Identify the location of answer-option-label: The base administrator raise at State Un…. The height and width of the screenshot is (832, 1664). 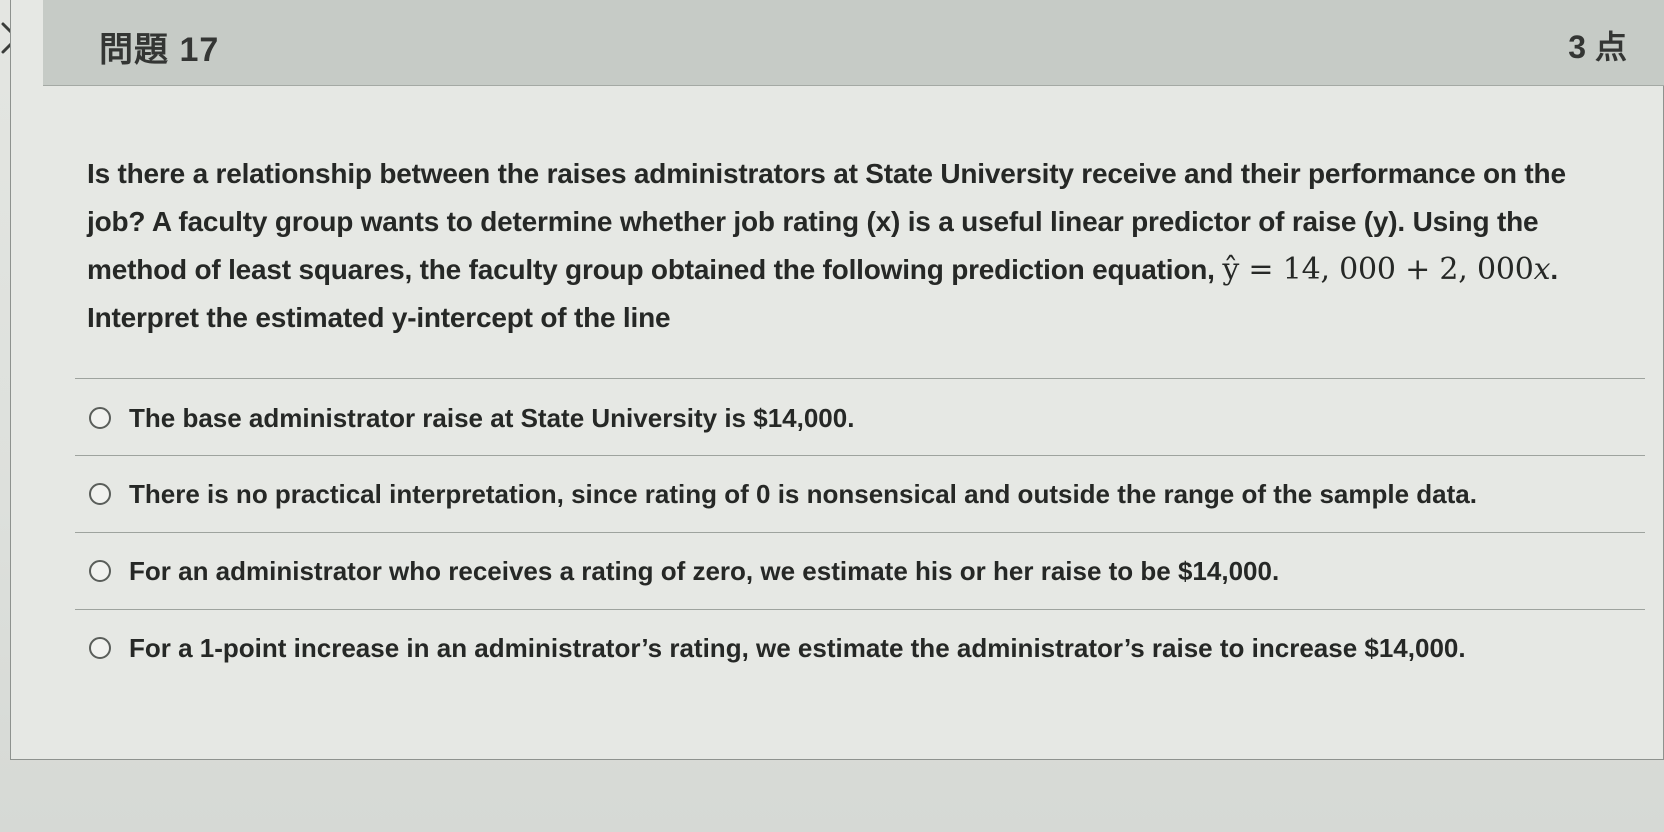
(492, 417).